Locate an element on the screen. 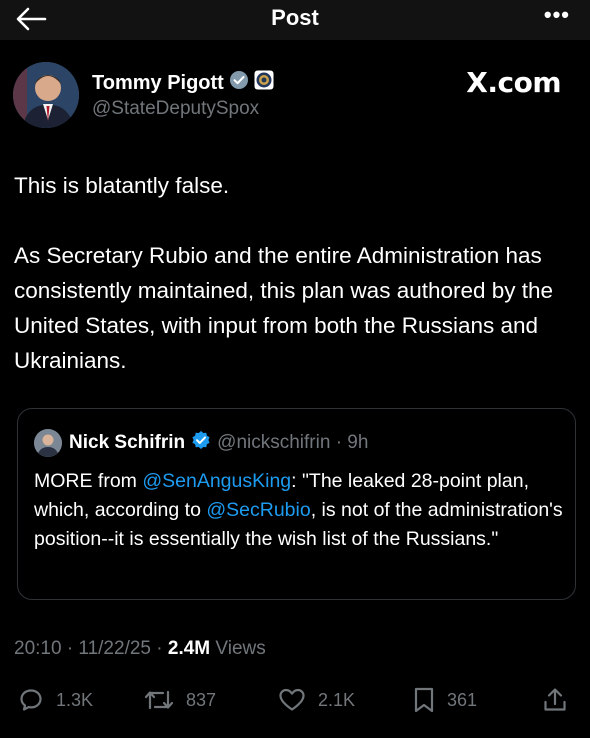  reply-button: 1.3K is located at coordinates (55, 700).